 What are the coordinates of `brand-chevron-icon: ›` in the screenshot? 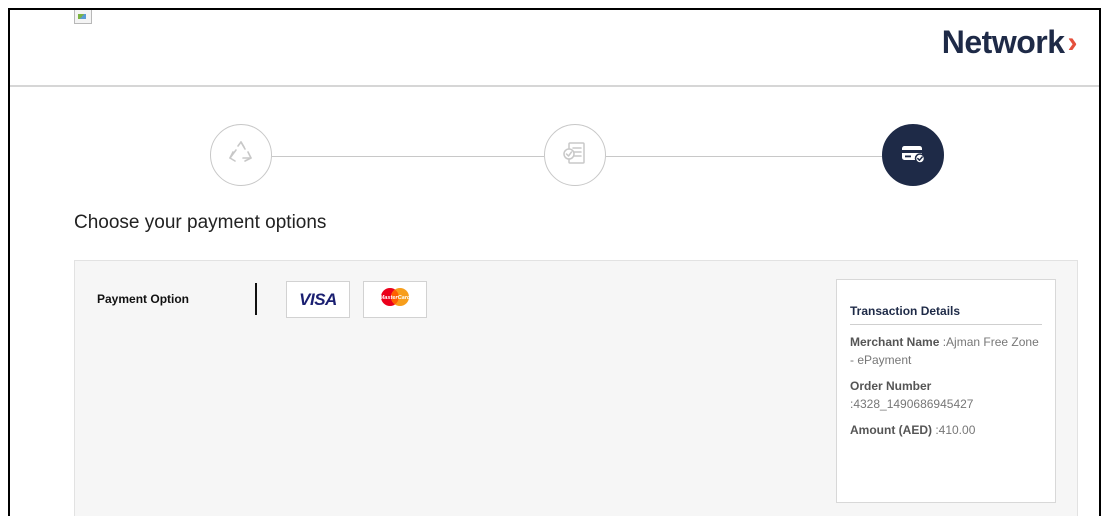 It's located at (1072, 42).